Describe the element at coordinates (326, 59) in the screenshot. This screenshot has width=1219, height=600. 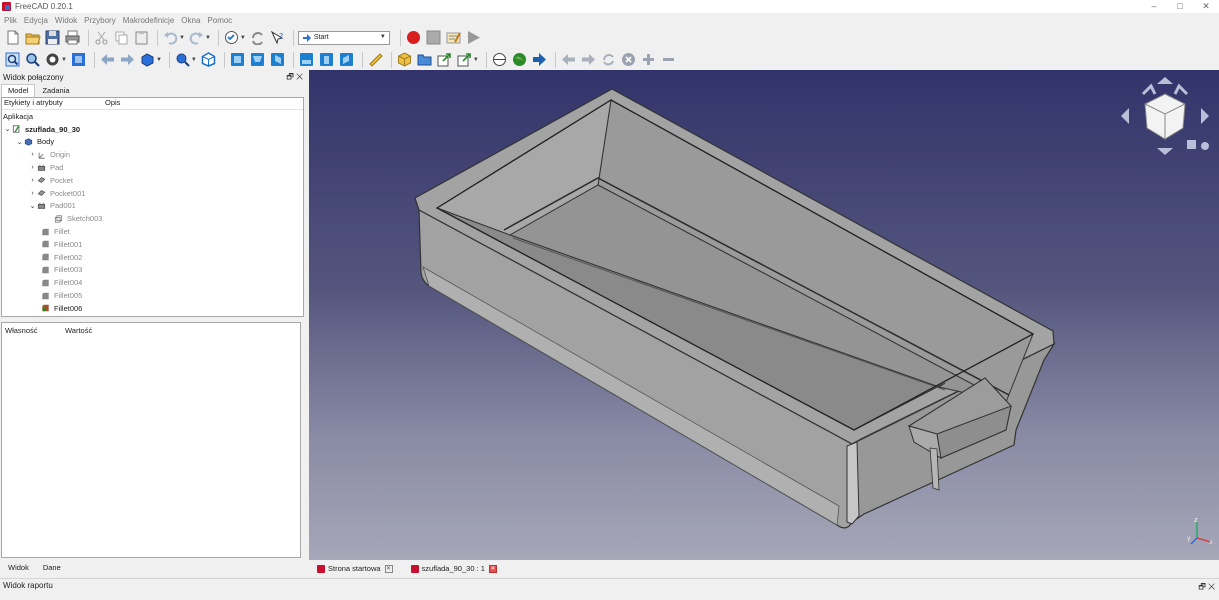
I see `view-bottom-icon` at that location.